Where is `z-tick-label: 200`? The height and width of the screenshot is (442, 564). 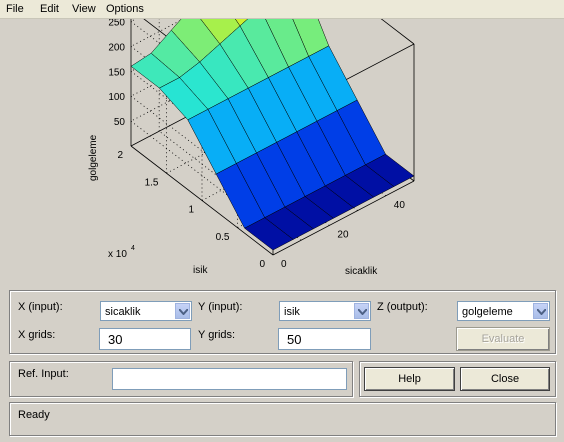
z-tick-label: 200 is located at coordinates (116, 47).